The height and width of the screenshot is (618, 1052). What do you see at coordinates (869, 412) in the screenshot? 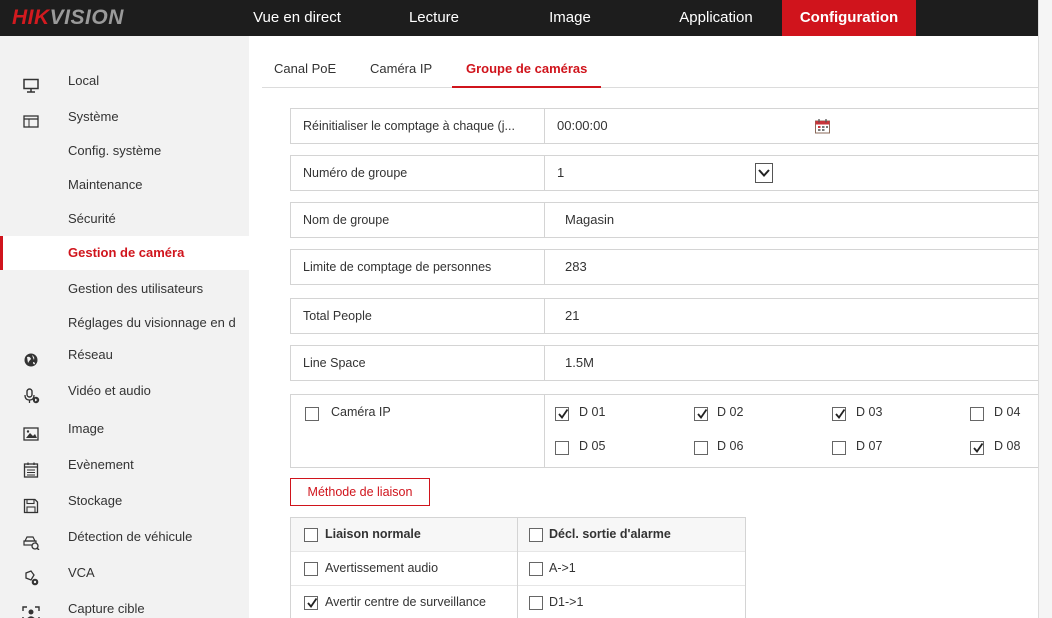
I see `camera-d03-label: D 03` at bounding box center [869, 412].